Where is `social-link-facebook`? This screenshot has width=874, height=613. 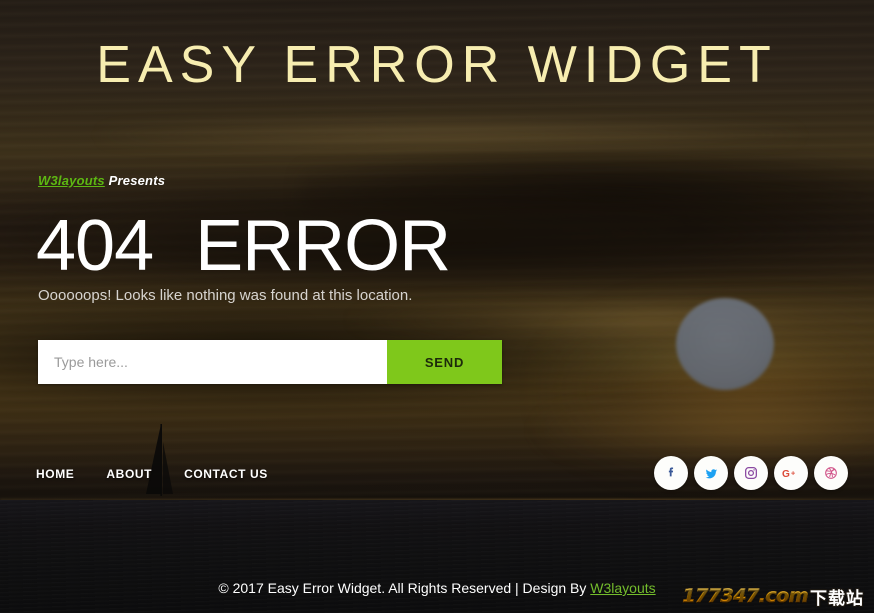 social-link-facebook is located at coordinates (671, 473).